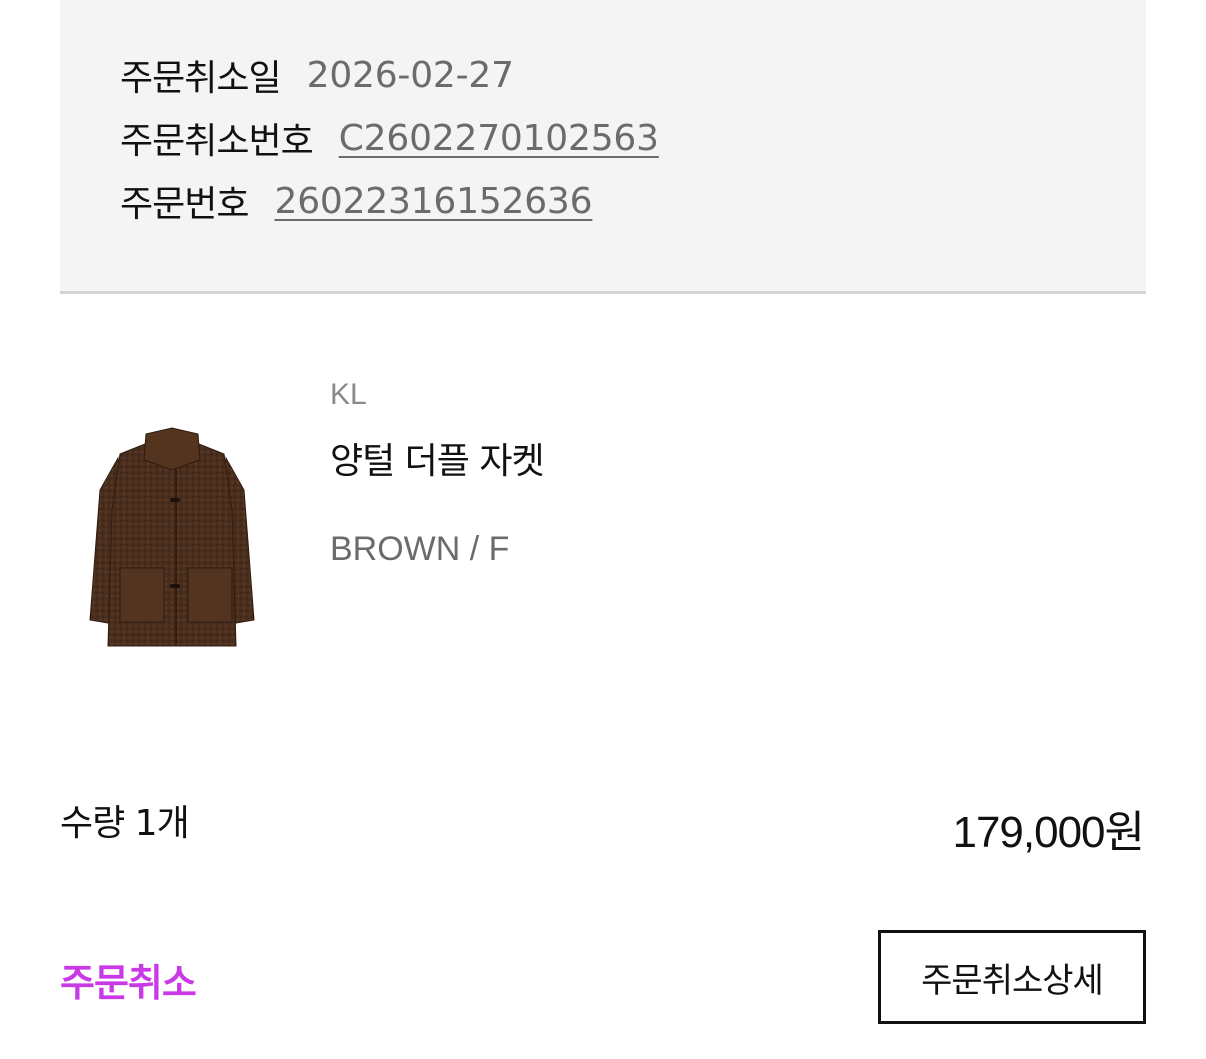  Describe the element at coordinates (348, 394) in the screenshot. I see `product-brand: KL` at that location.